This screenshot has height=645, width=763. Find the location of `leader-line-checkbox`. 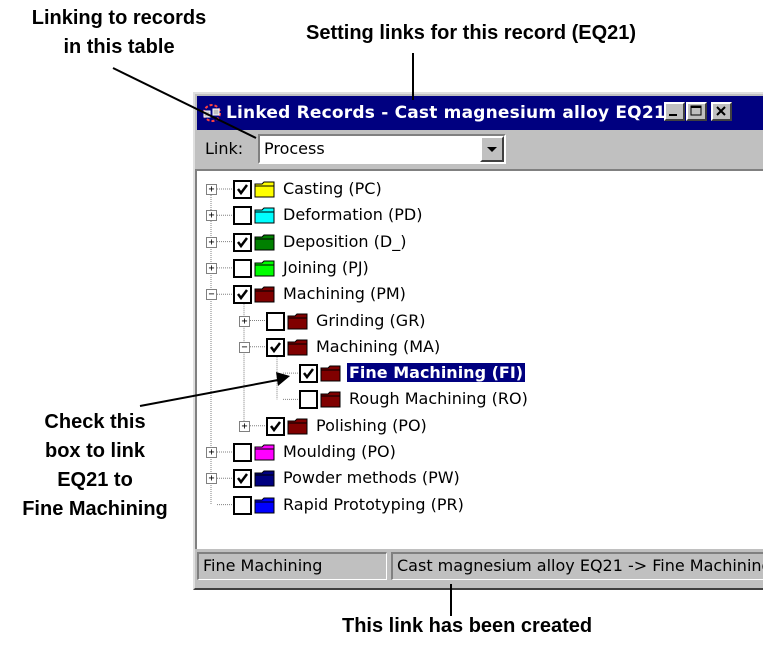

leader-line-checkbox is located at coordinates (209, 393).